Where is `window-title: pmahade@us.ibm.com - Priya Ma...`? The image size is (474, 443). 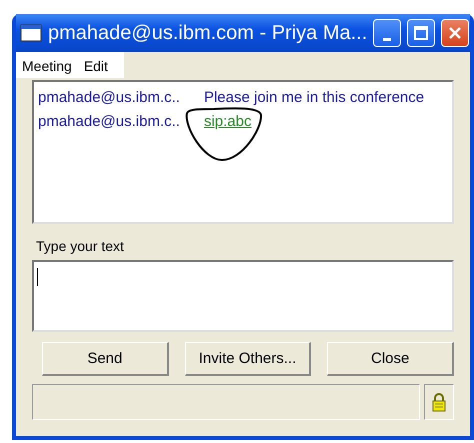
window-title: pmahade@us.ibm.com - Priya Ma... is located at coordinates (208, 33).